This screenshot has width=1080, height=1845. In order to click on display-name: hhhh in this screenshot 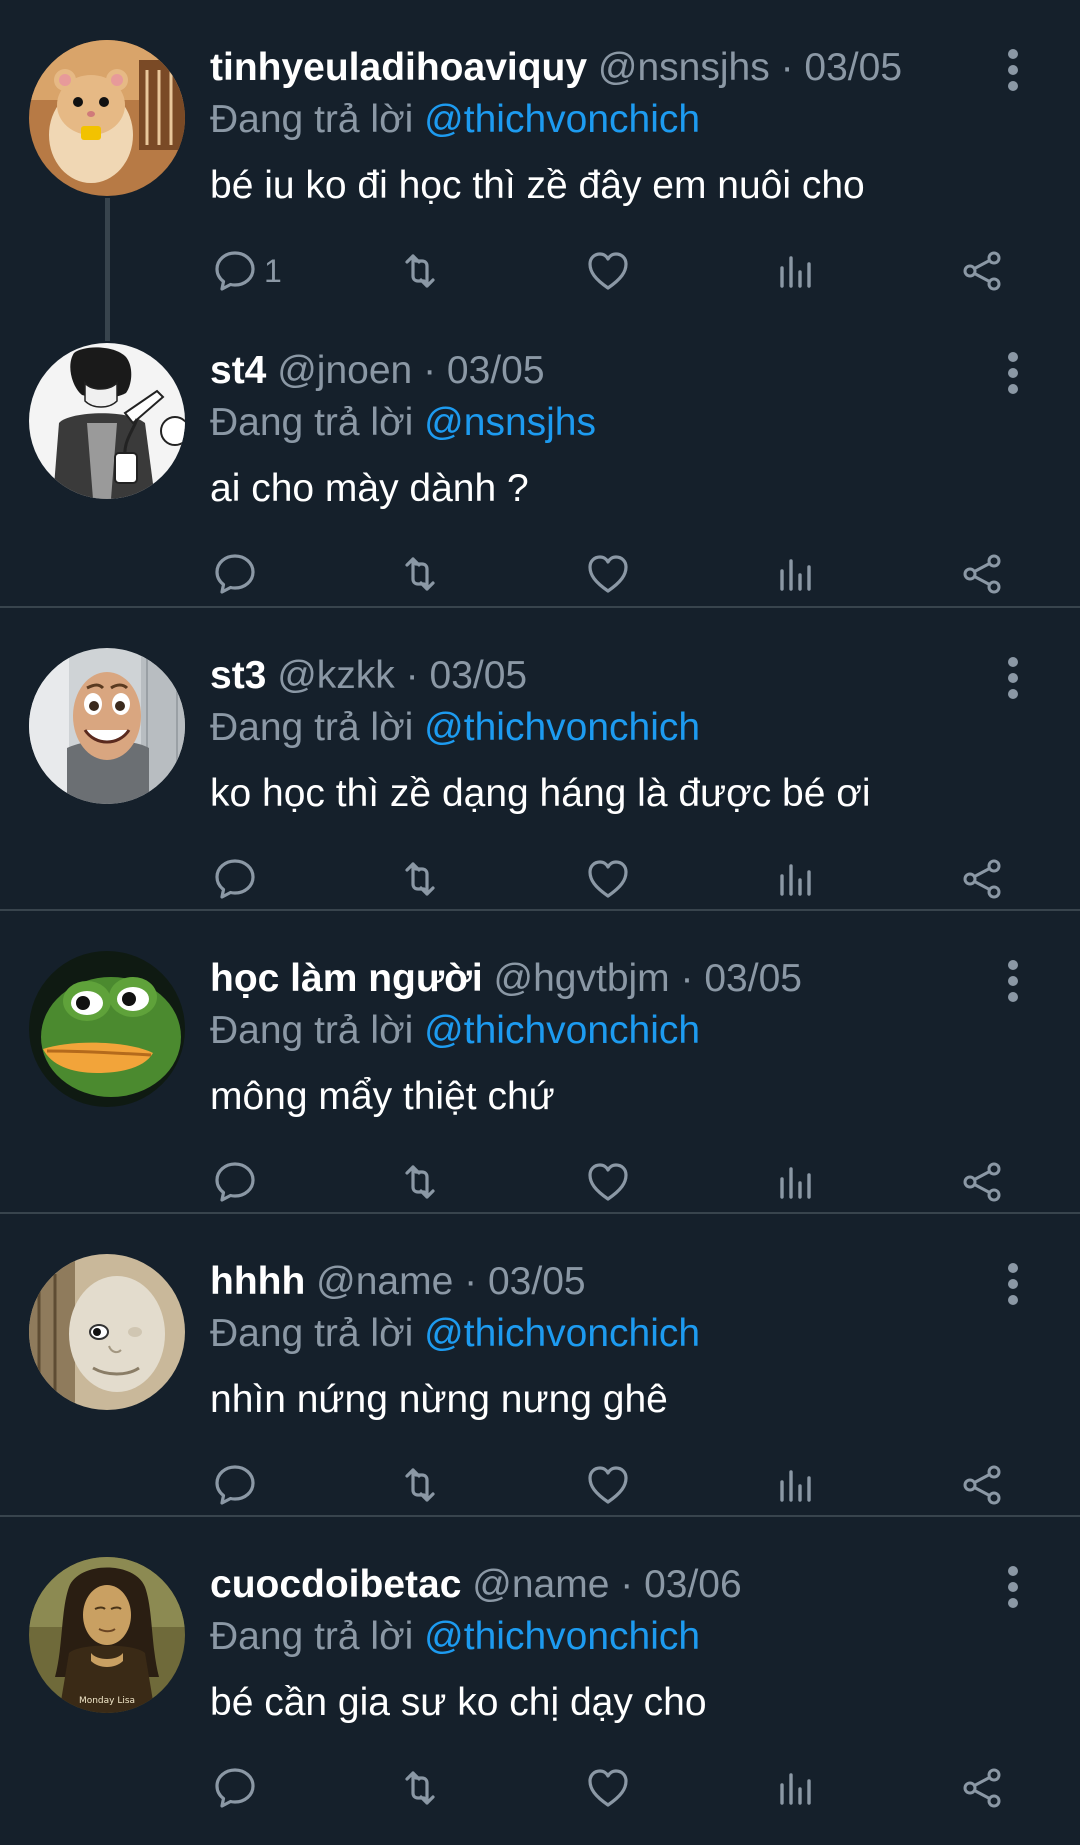, I will do `click(257, 1281)`.